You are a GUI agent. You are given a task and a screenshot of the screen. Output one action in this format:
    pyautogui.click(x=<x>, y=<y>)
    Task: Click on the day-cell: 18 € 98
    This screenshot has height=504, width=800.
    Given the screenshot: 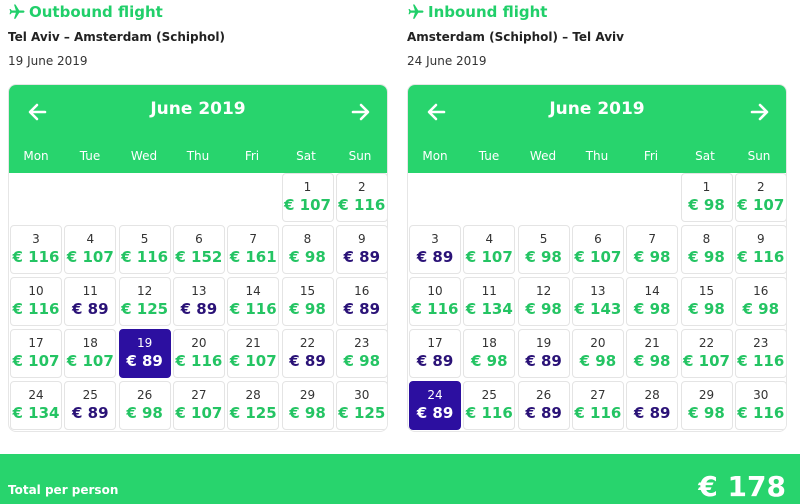 What is the action you would take?
    pyautogui.click(x=489, y=353)
    